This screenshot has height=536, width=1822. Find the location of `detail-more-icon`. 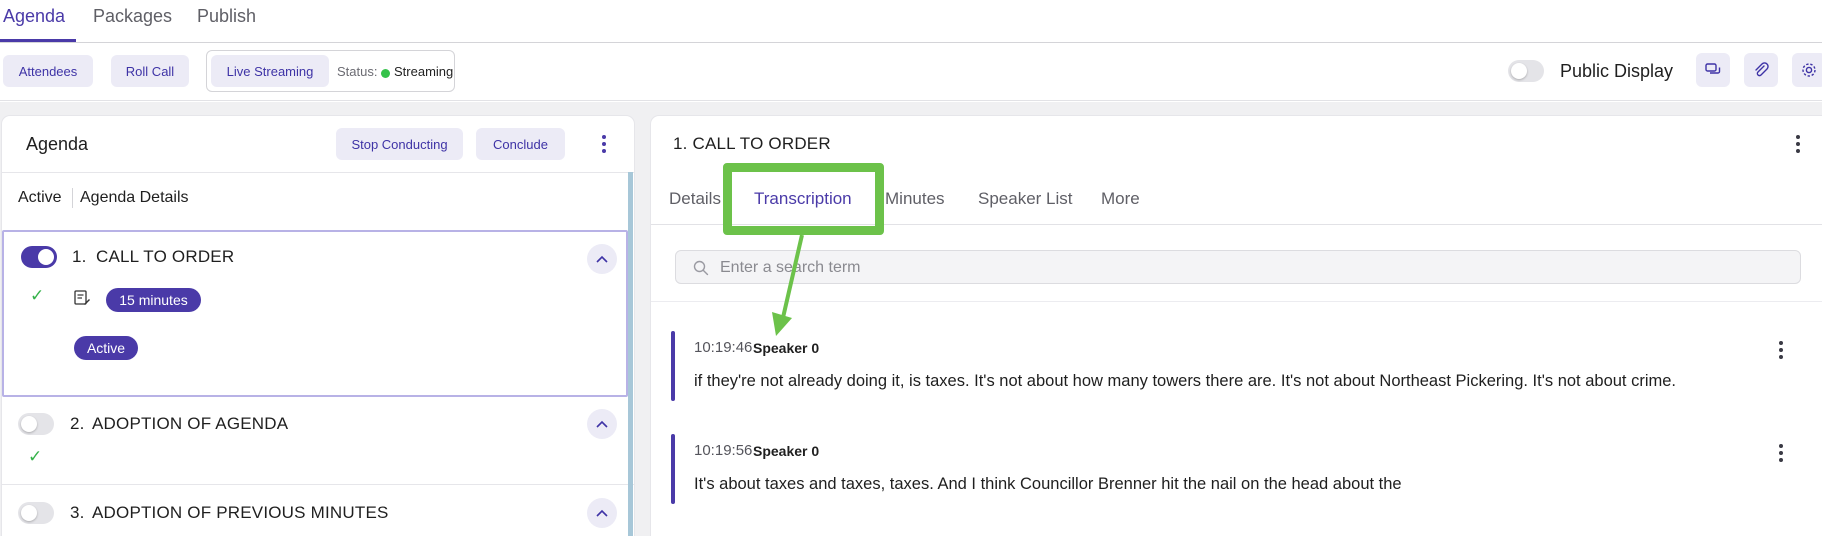

detail-more-icon is located at coordinates (1798, 144).